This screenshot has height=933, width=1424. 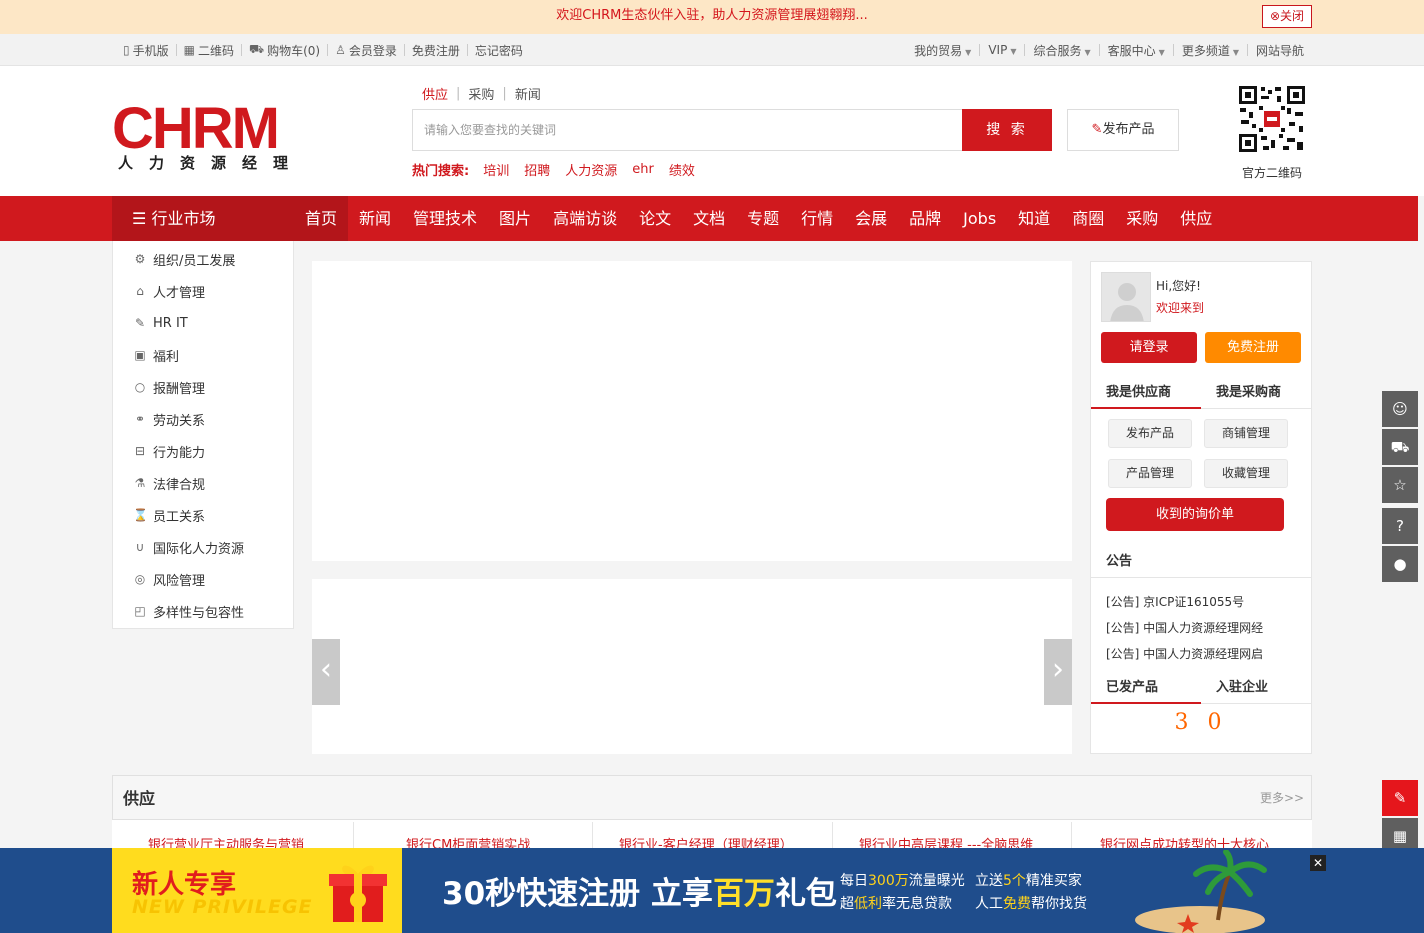 What do you see at coordinates (1253, 347) in the screenshot?
I see `register-button: 免费注册` at bounding box center [1253, 347].